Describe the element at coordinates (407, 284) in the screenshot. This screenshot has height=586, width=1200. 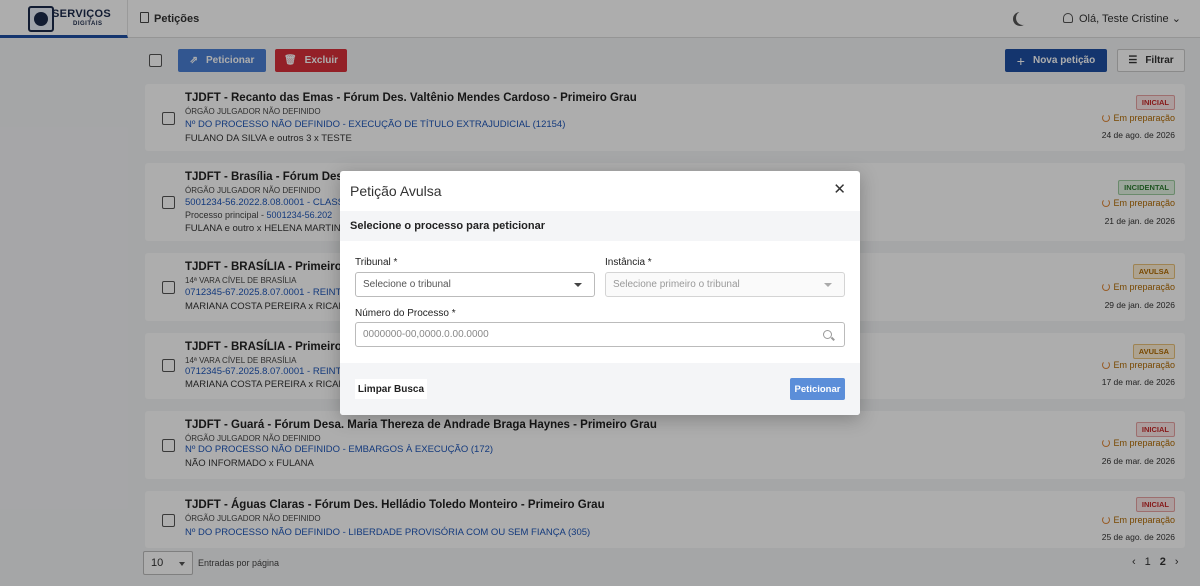
I see `tribunal-placeholder: Selecione o tribunal` at that location.